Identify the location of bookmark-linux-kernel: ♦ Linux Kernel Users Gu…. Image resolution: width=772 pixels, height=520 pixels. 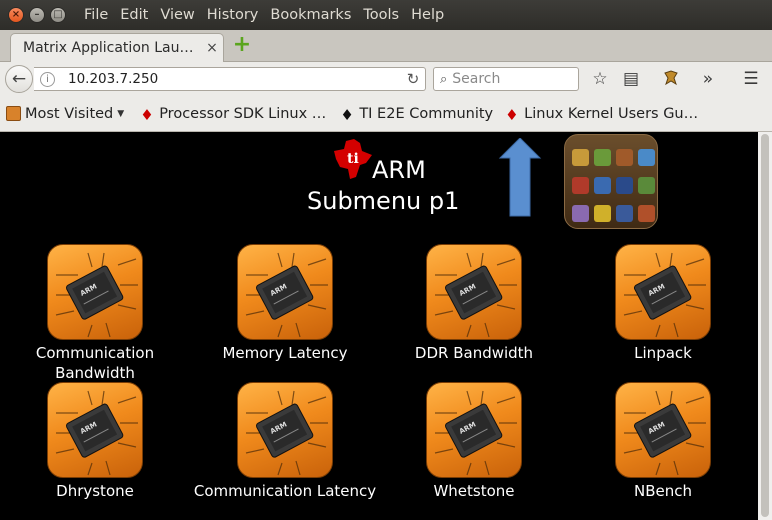
(602, 115).